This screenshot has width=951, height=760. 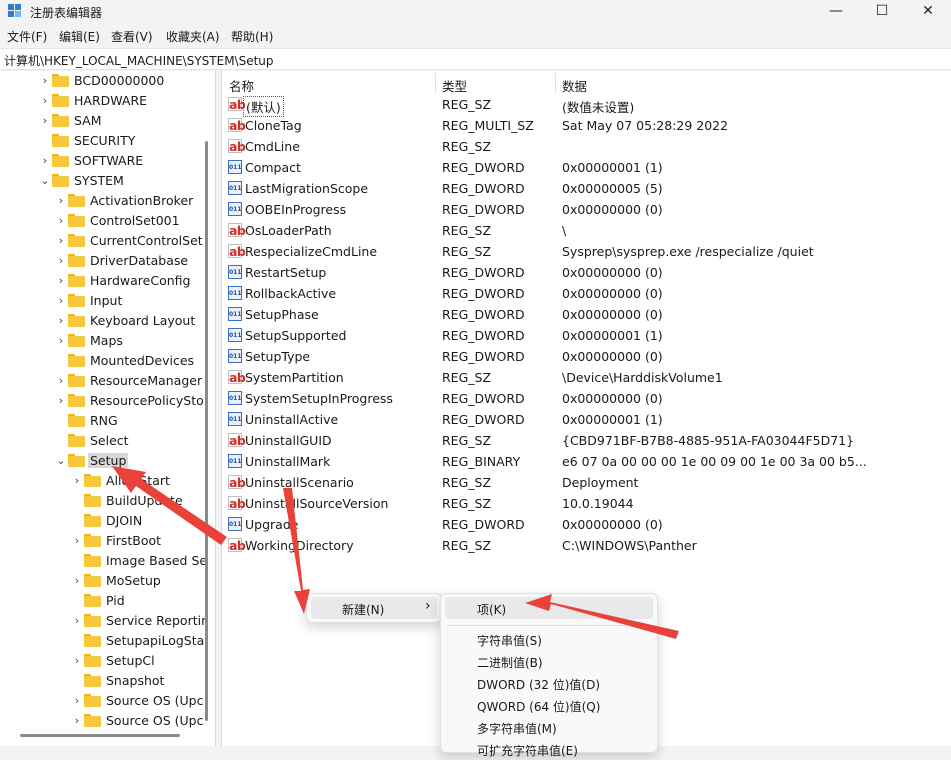 I want to click on value-row: 011 Upgrade REG_DWORD 0x00000000 (0), so click(x=586, y=525).